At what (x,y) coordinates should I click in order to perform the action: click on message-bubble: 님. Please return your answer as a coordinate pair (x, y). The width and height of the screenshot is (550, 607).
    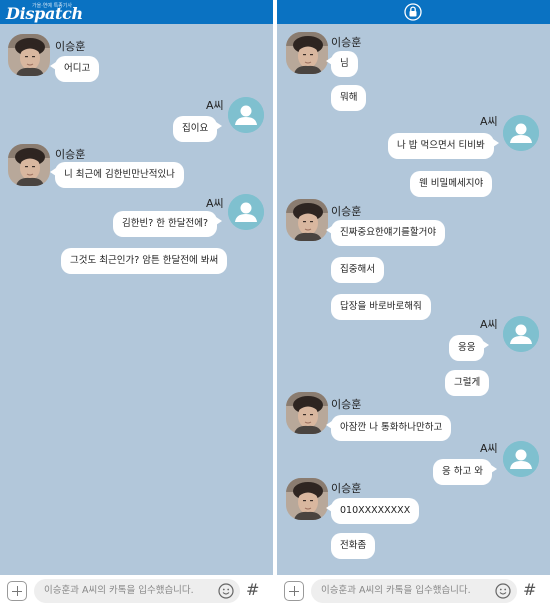
    Looking at the image, I should click on (342, 64).